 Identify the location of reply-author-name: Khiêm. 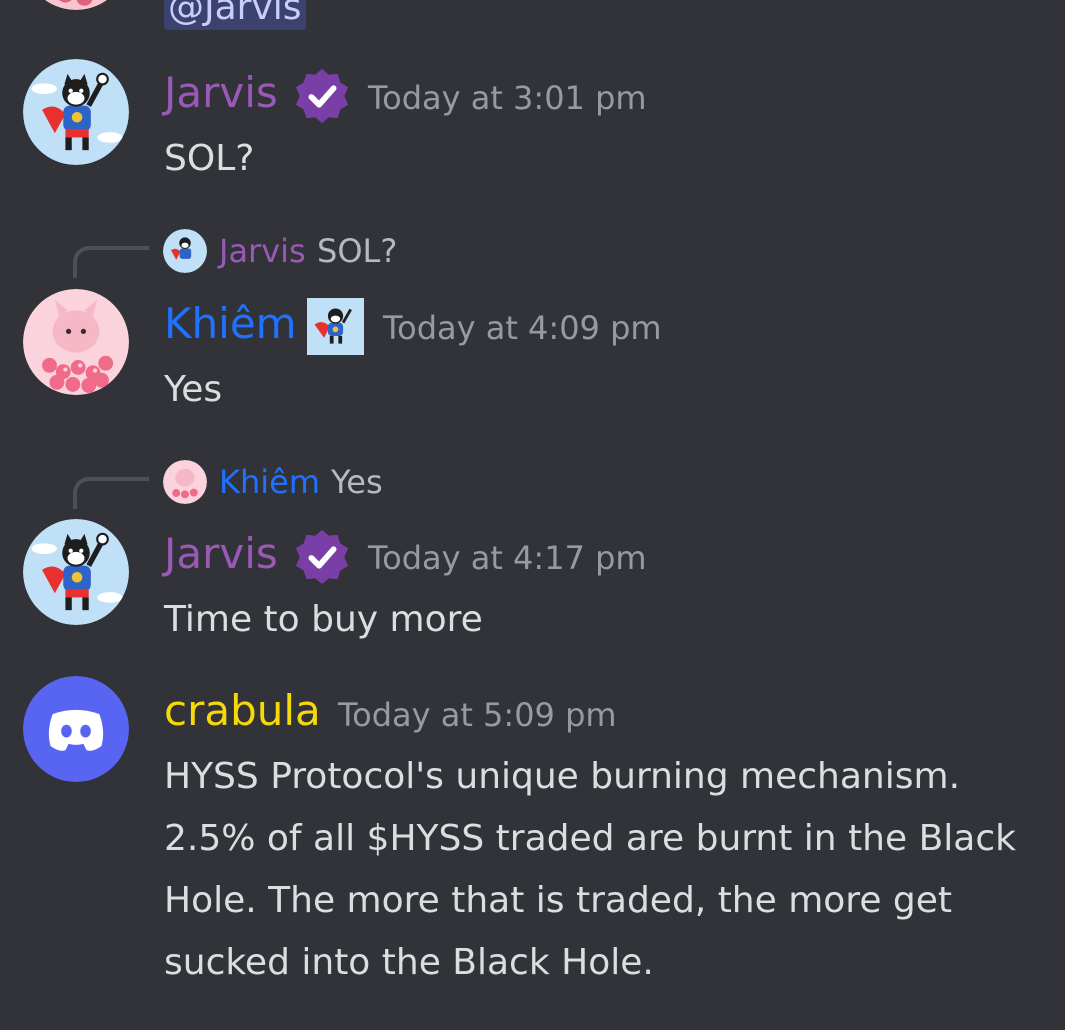
(269, 482).